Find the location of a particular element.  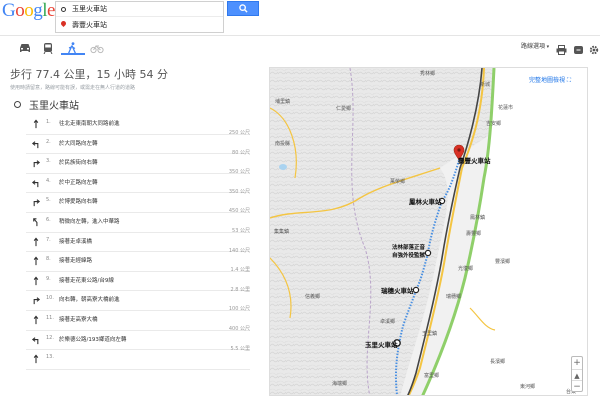

direction-step: 11. 接著走高寮大橋 400 公尺 is located at coordinates (138, 321).